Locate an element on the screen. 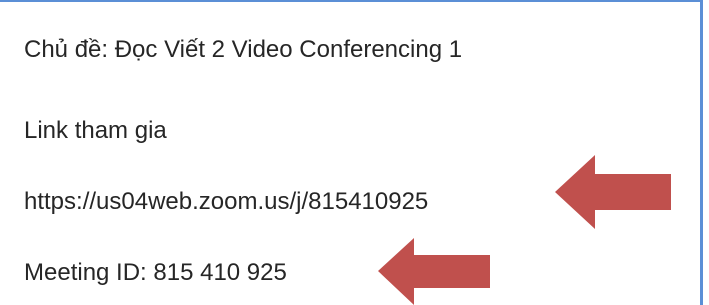 The height and width of the screenshot is (305, 709). meeting-link: https://us04web.zoom.us/j/815410925 is located at coordinates (226, 202).